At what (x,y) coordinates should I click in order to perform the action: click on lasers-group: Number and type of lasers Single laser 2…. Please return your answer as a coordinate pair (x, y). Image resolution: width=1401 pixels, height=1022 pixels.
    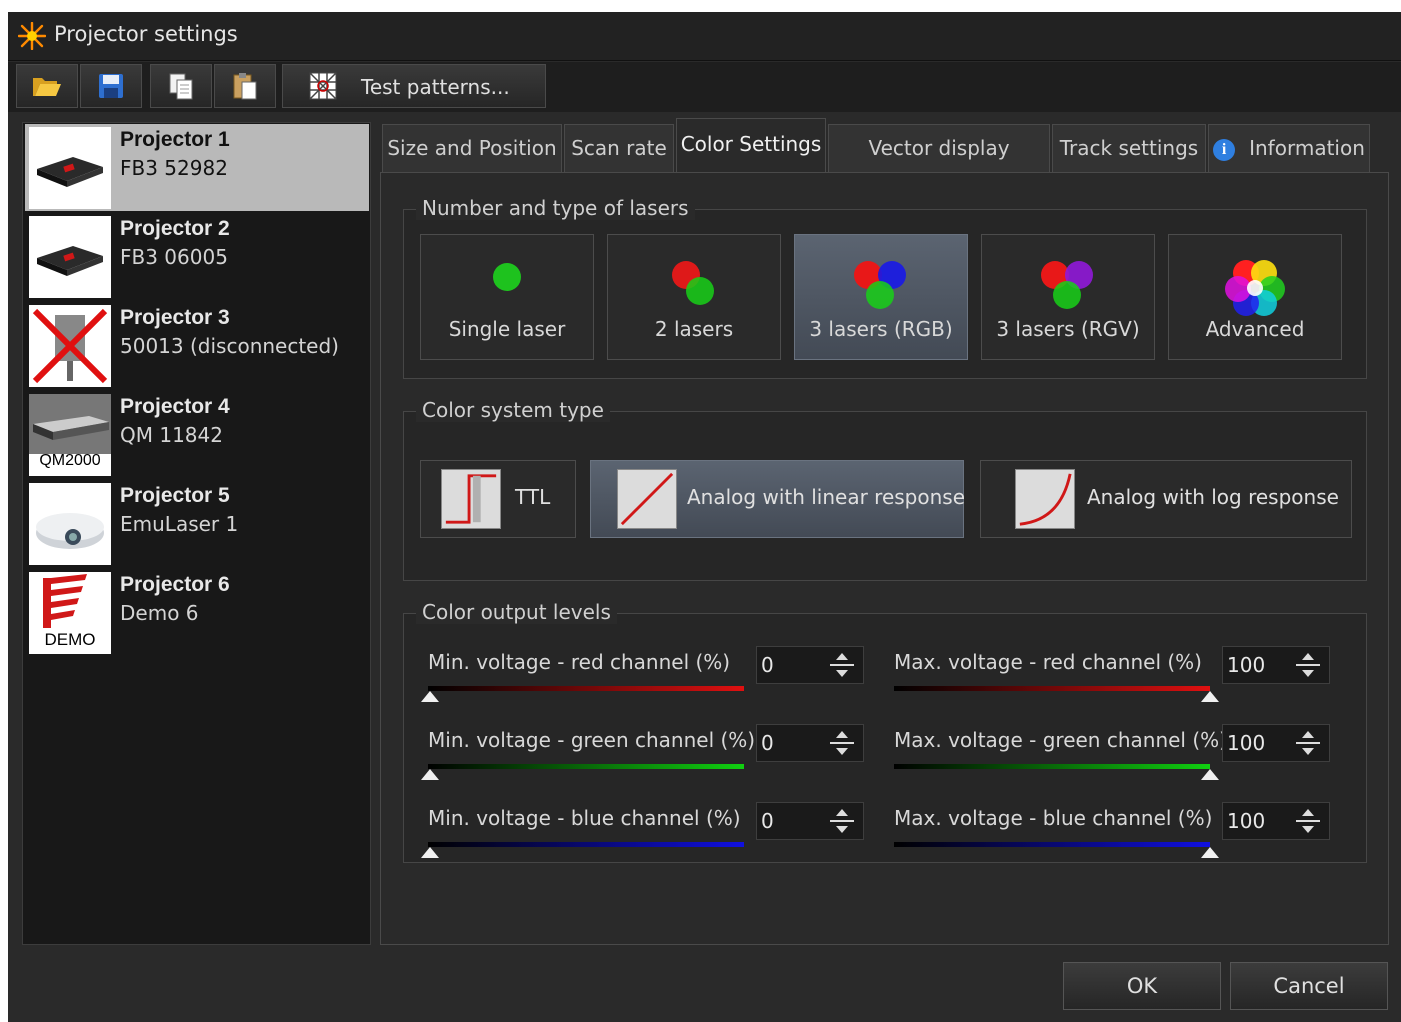
    Looking at the image, I should click on (885, 287).